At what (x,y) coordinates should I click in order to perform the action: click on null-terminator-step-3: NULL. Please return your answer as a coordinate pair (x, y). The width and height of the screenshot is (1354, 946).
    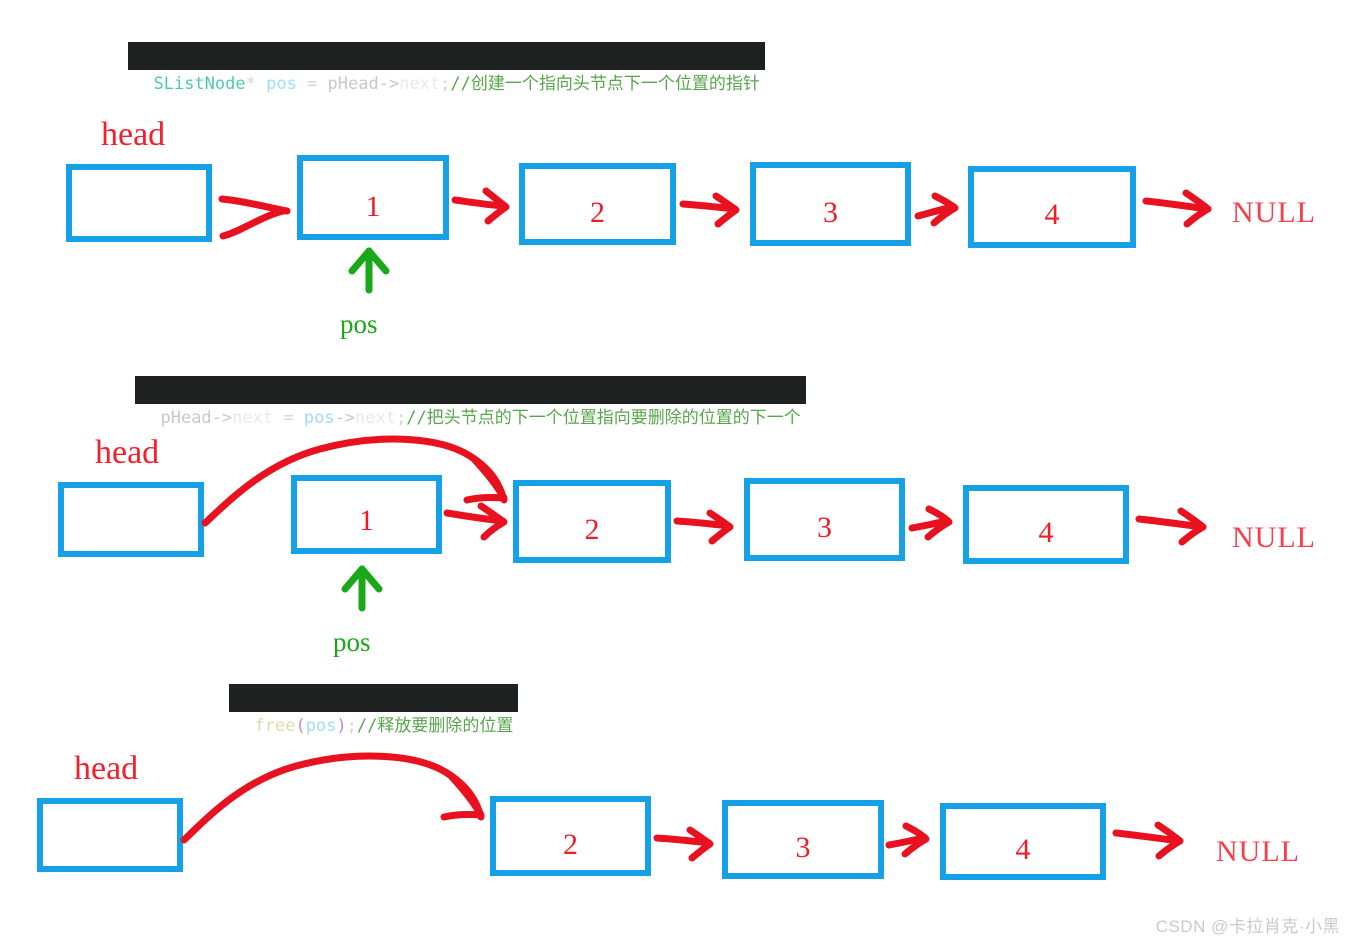
    Looking at the image, I should click on (1258, 851).